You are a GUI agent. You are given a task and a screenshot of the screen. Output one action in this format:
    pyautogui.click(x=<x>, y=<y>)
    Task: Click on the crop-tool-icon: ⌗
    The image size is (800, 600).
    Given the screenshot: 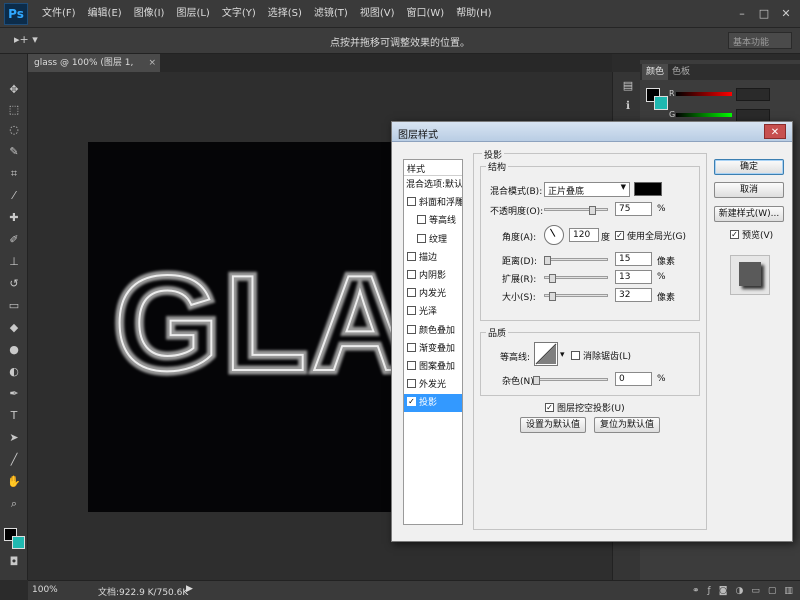 What is the action you would take?
    pyautogui.click(x=14, y=174)
    